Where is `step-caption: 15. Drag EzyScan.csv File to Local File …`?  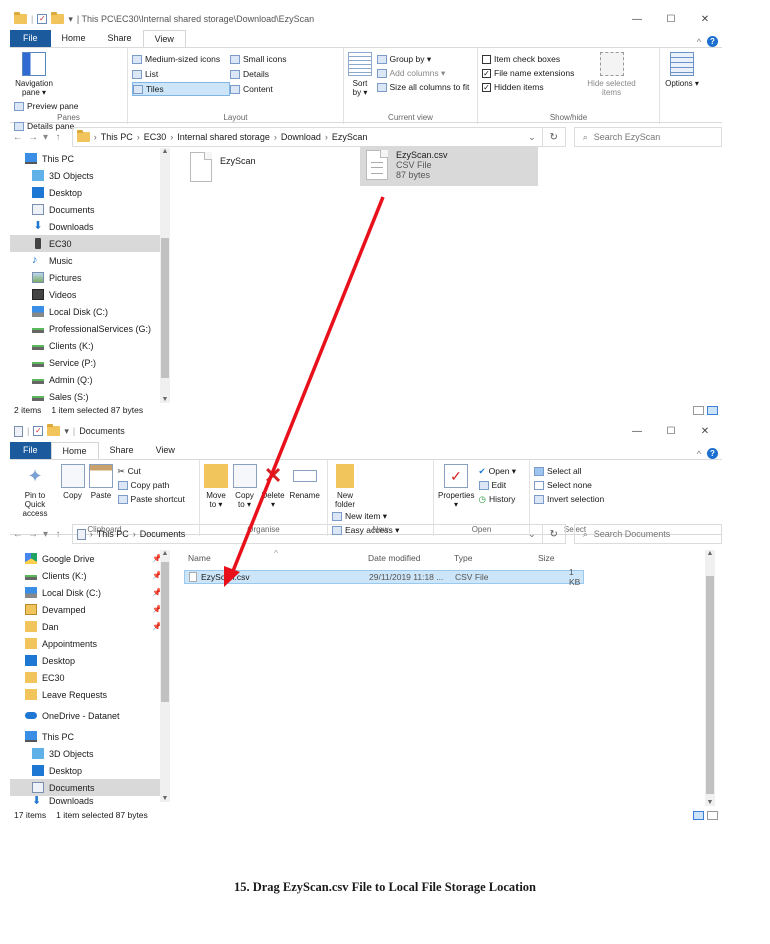 step-caption: 15. Drag EzyScan.csv File to Local File … is located at coordinates (385, 887).